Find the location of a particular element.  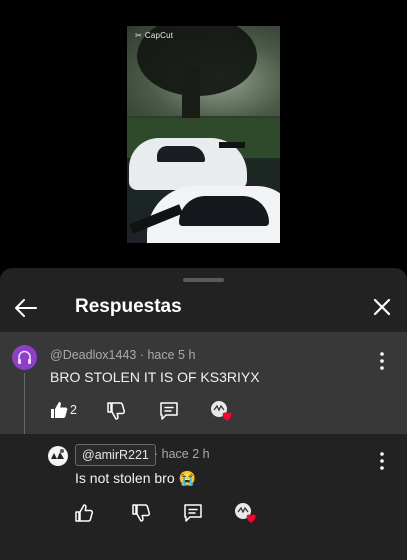

reply-creator-heart-badge is located at coordinates (245, 513).